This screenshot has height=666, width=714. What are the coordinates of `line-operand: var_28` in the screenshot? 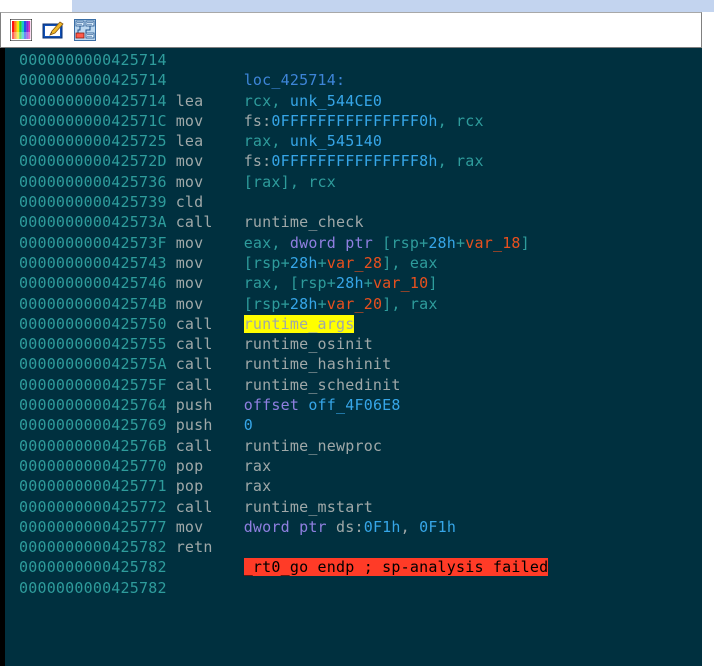 It's located at (354, 262).